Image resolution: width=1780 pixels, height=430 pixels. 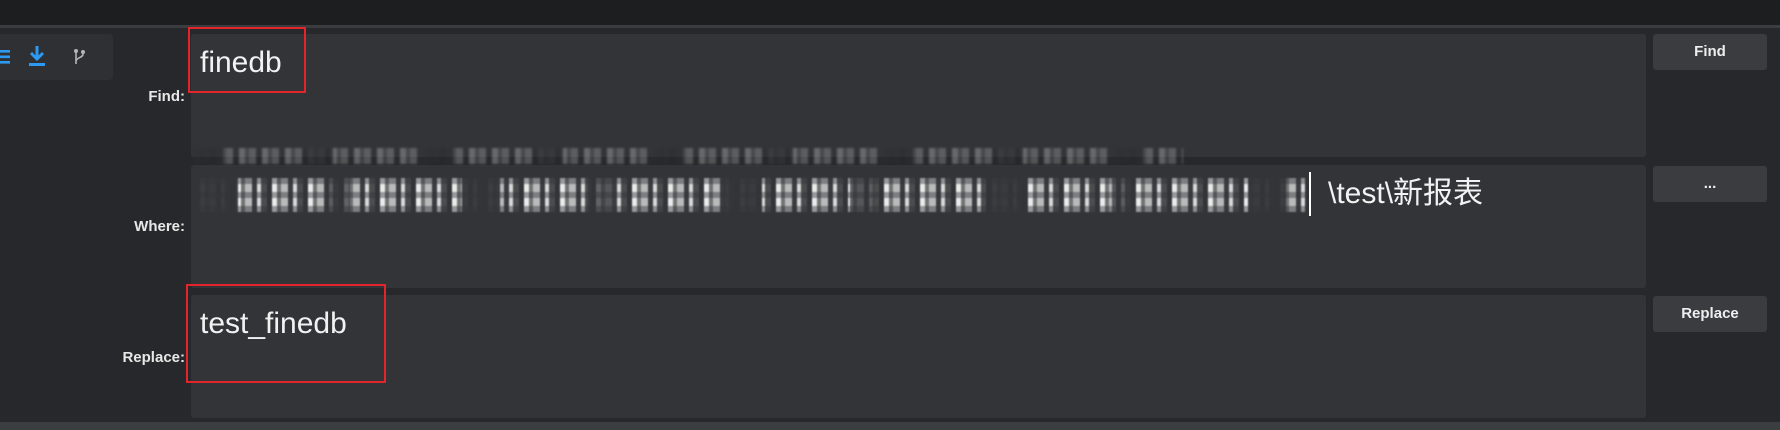 I want to click on highlight-box-replace, so click(x=286, y=333).